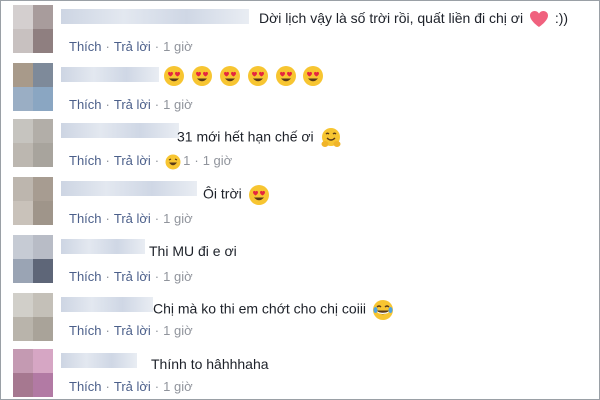 The image size is (600, 400). What do you see at coordinates (299, 374) in the screenshot?
I see `comment-item: Thính to hâhhhaha Thích · Trả lời · 1 giờ` at bounding box center [299, 374].